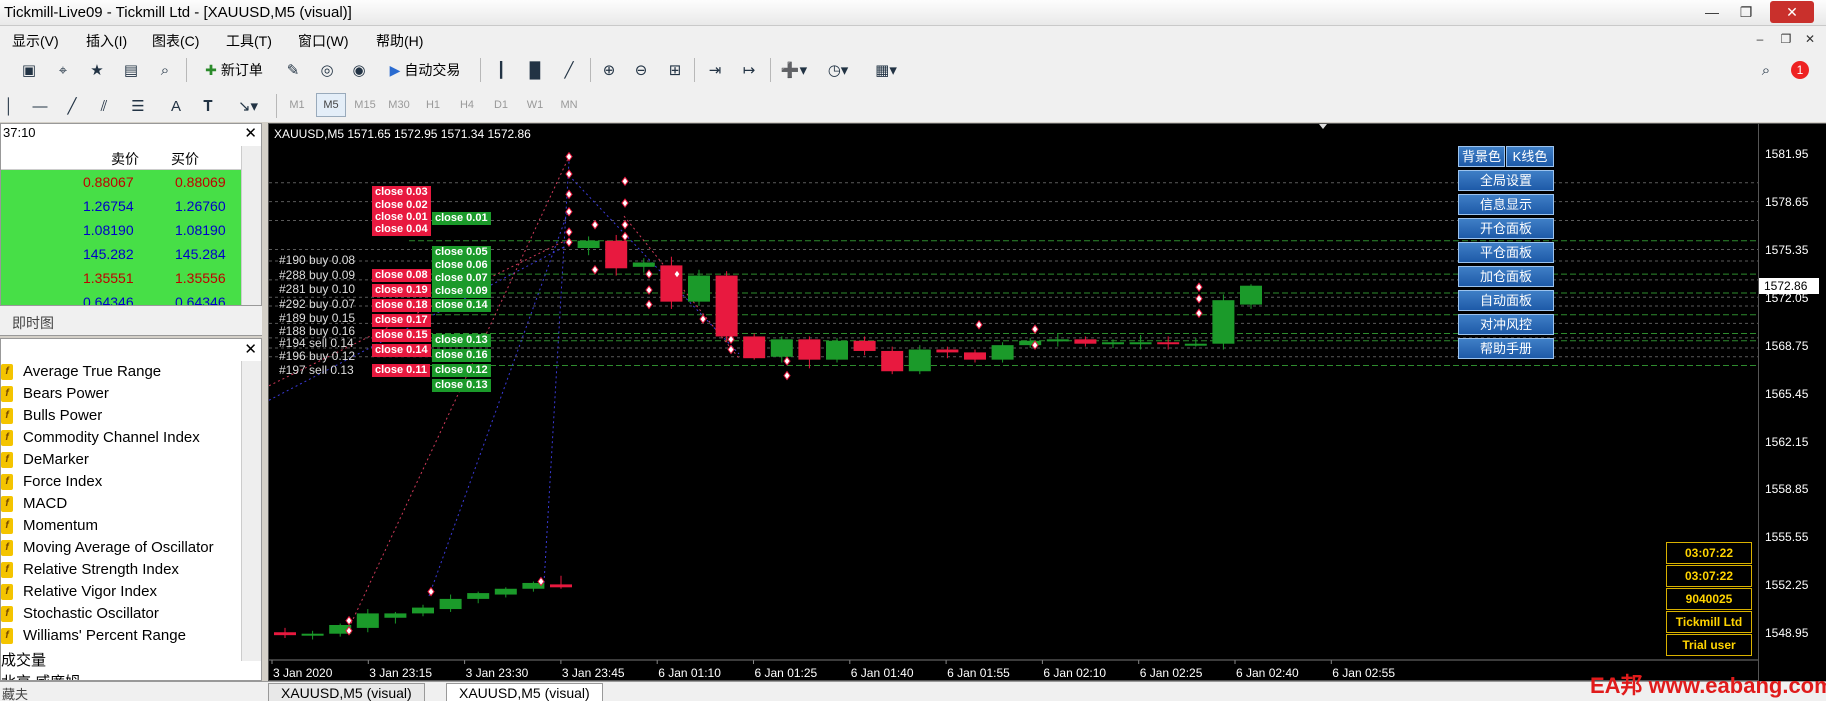 The width and height of the screenshot is (1826, 701). I want to click on menu-window: 窗口(W), so click(323, 41).